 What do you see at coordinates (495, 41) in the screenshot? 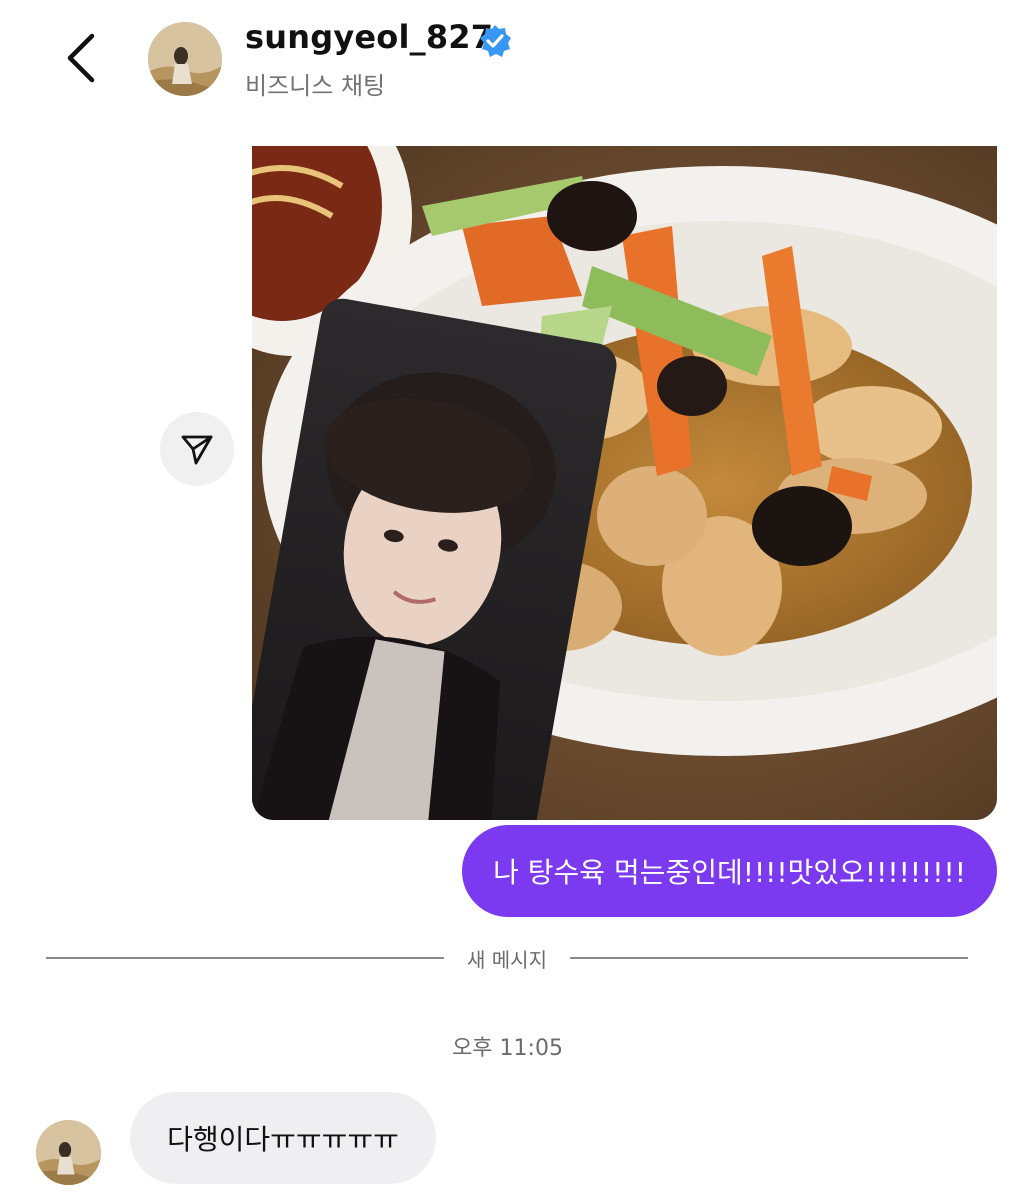
I see `verified-badge-icon` at bounding box center [495, 41].